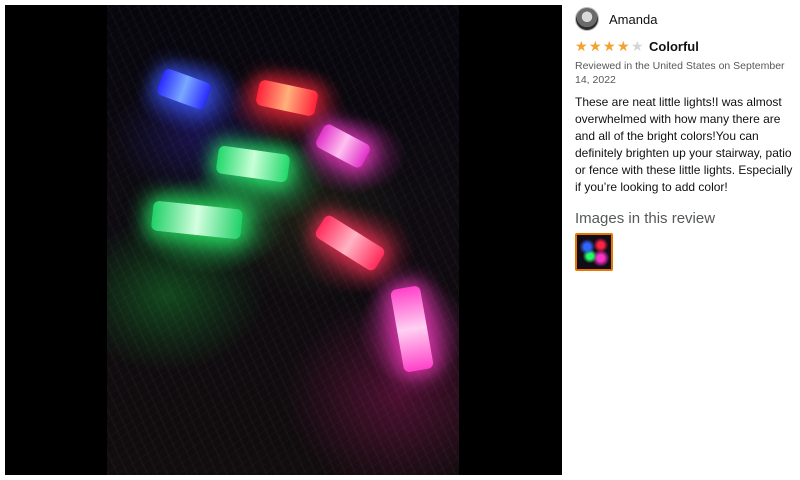 This screenshot has width=800, height=480. What do you see at coordinates (594, 252) in the screenshot?
I see `review-image-thumbnail` at bounding box center [594, 252].